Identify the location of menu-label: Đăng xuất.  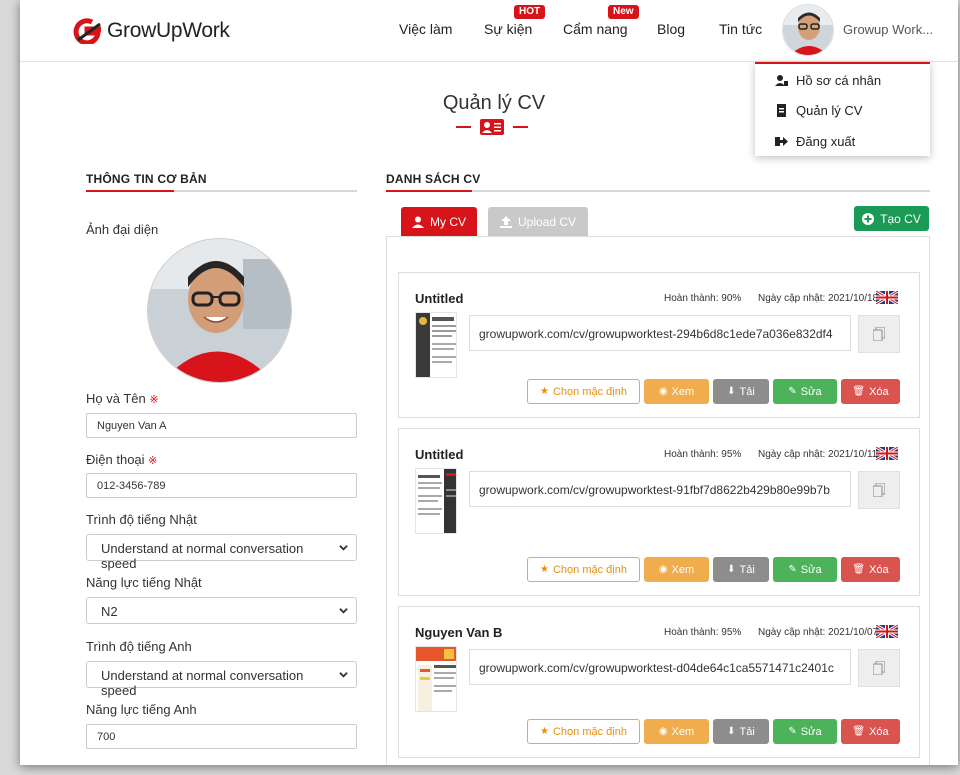
(826, 141).